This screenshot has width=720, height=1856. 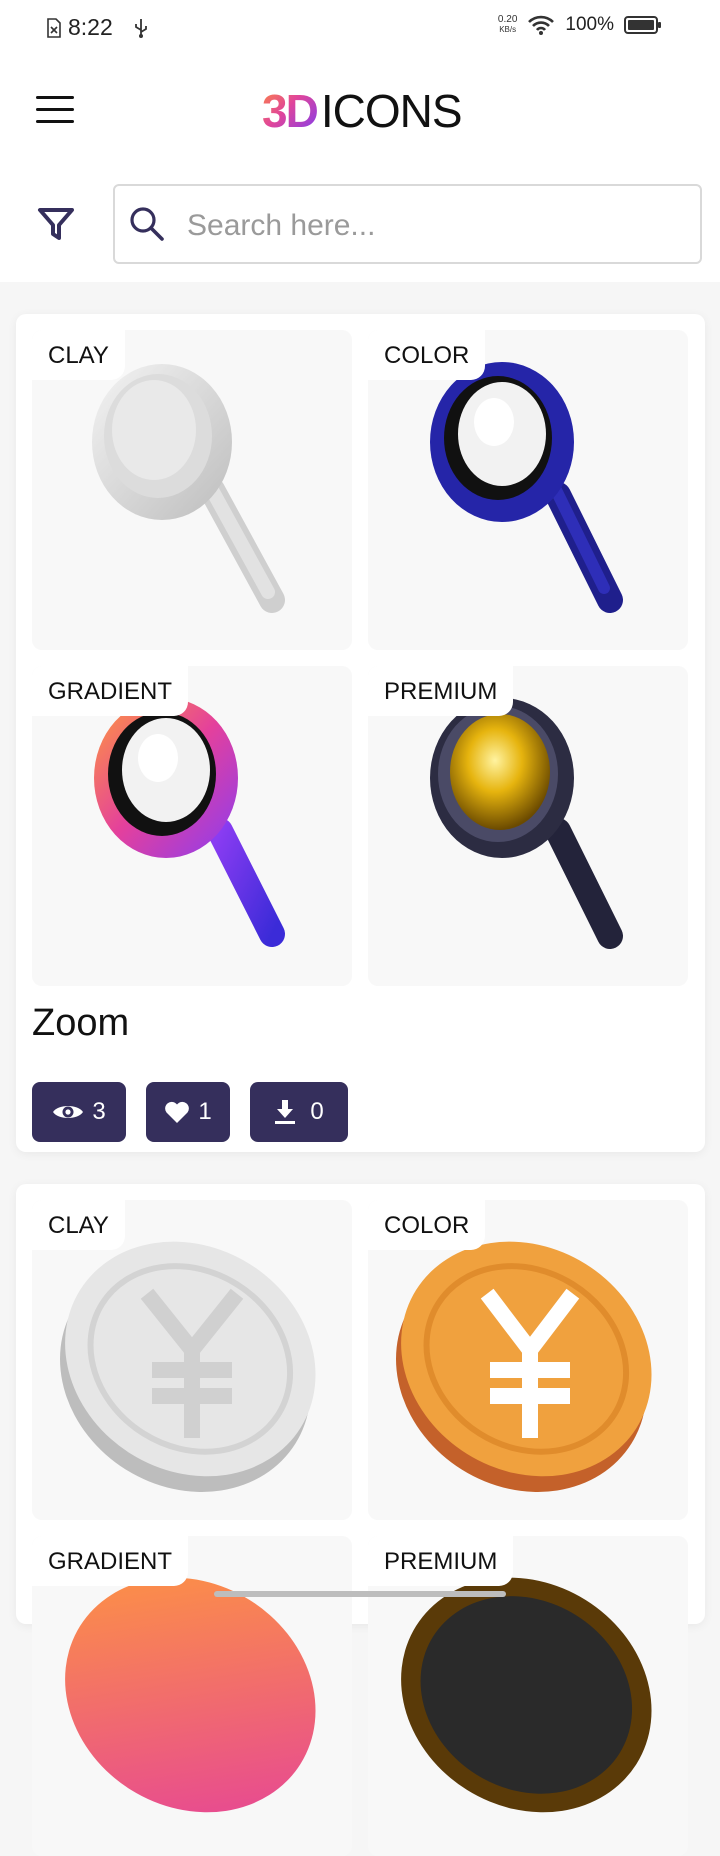 I want to click on eye-icon, so click(x=68, y=1112).